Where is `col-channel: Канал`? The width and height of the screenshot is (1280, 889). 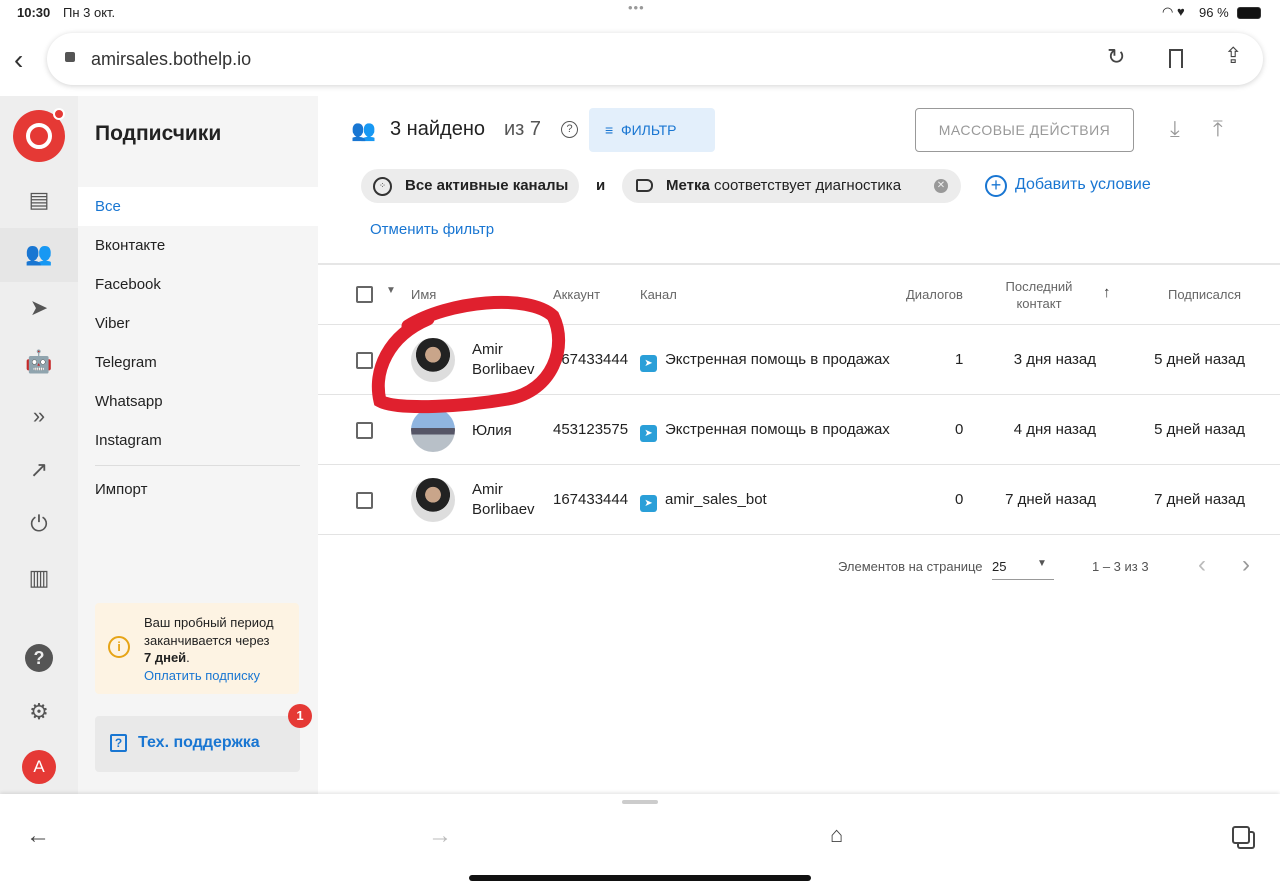
col-channel: Канал is located at coordinates (658, 294).